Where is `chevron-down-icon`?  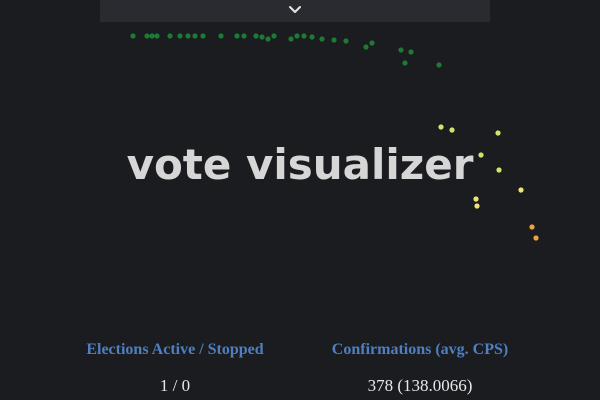 chevron-down-icon is located at coordinates (295, 9).